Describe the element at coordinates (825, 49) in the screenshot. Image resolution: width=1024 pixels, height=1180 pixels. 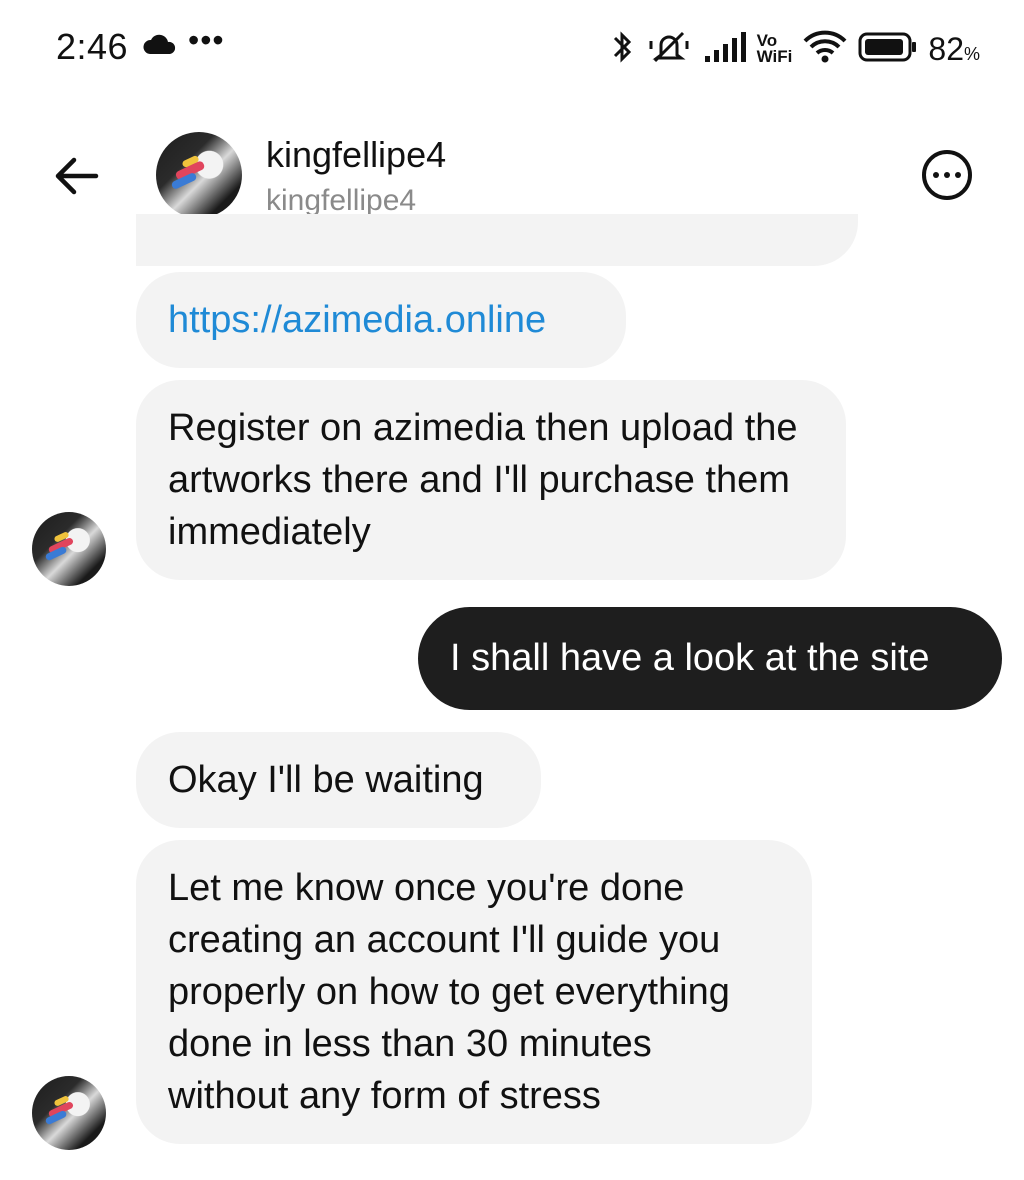
I see `wifi-icon` at that location.